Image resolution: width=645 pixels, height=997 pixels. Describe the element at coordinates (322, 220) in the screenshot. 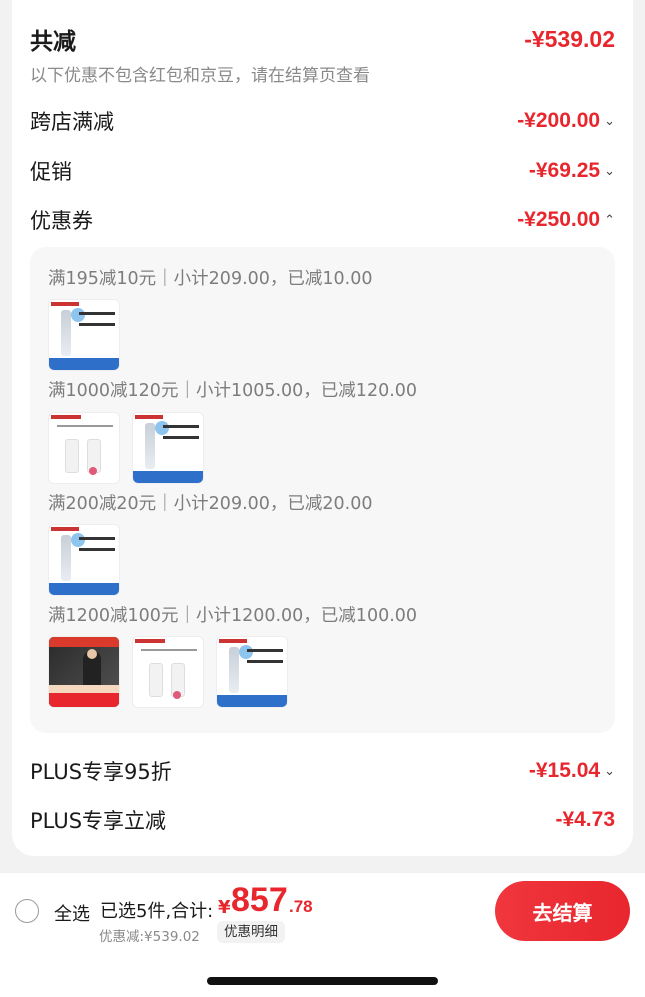

I see `discount-row-coupon: 优惠券 -¥250.00 ⌃` at that location.